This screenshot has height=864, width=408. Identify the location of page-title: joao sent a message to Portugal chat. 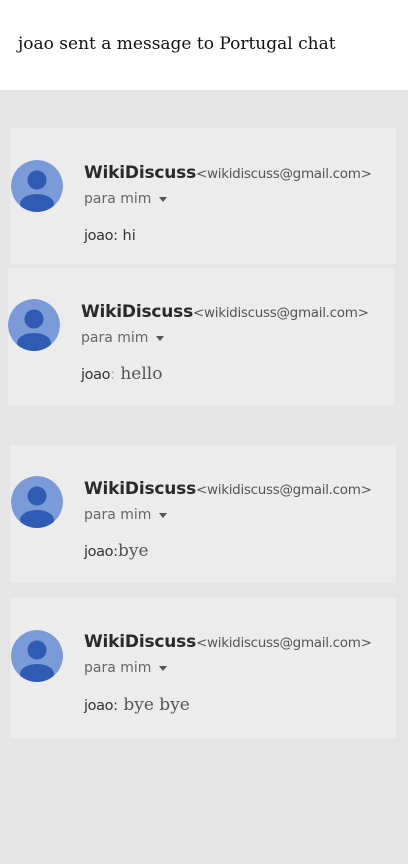
(177, 44).